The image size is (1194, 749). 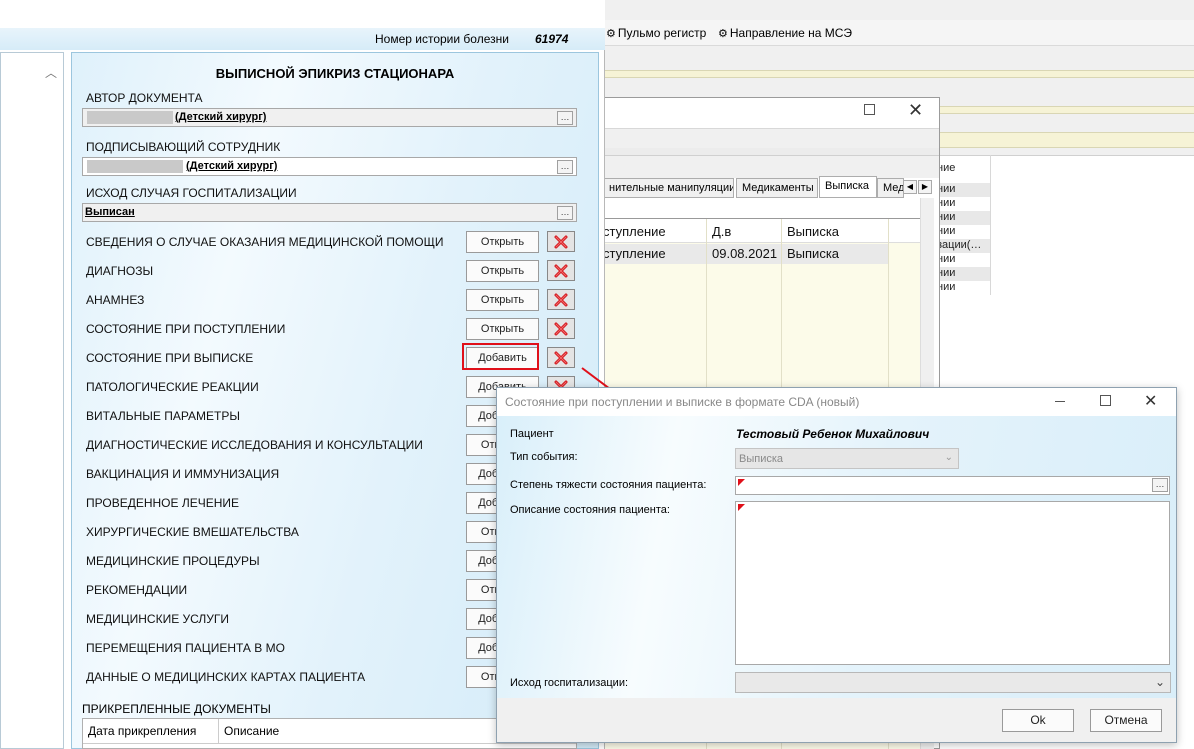 What do you see at coordinates (144, 98) in the screenshot?
I see `author-label: АВТОР ДОКУМЕНТА` at bounding box center [144, 98].